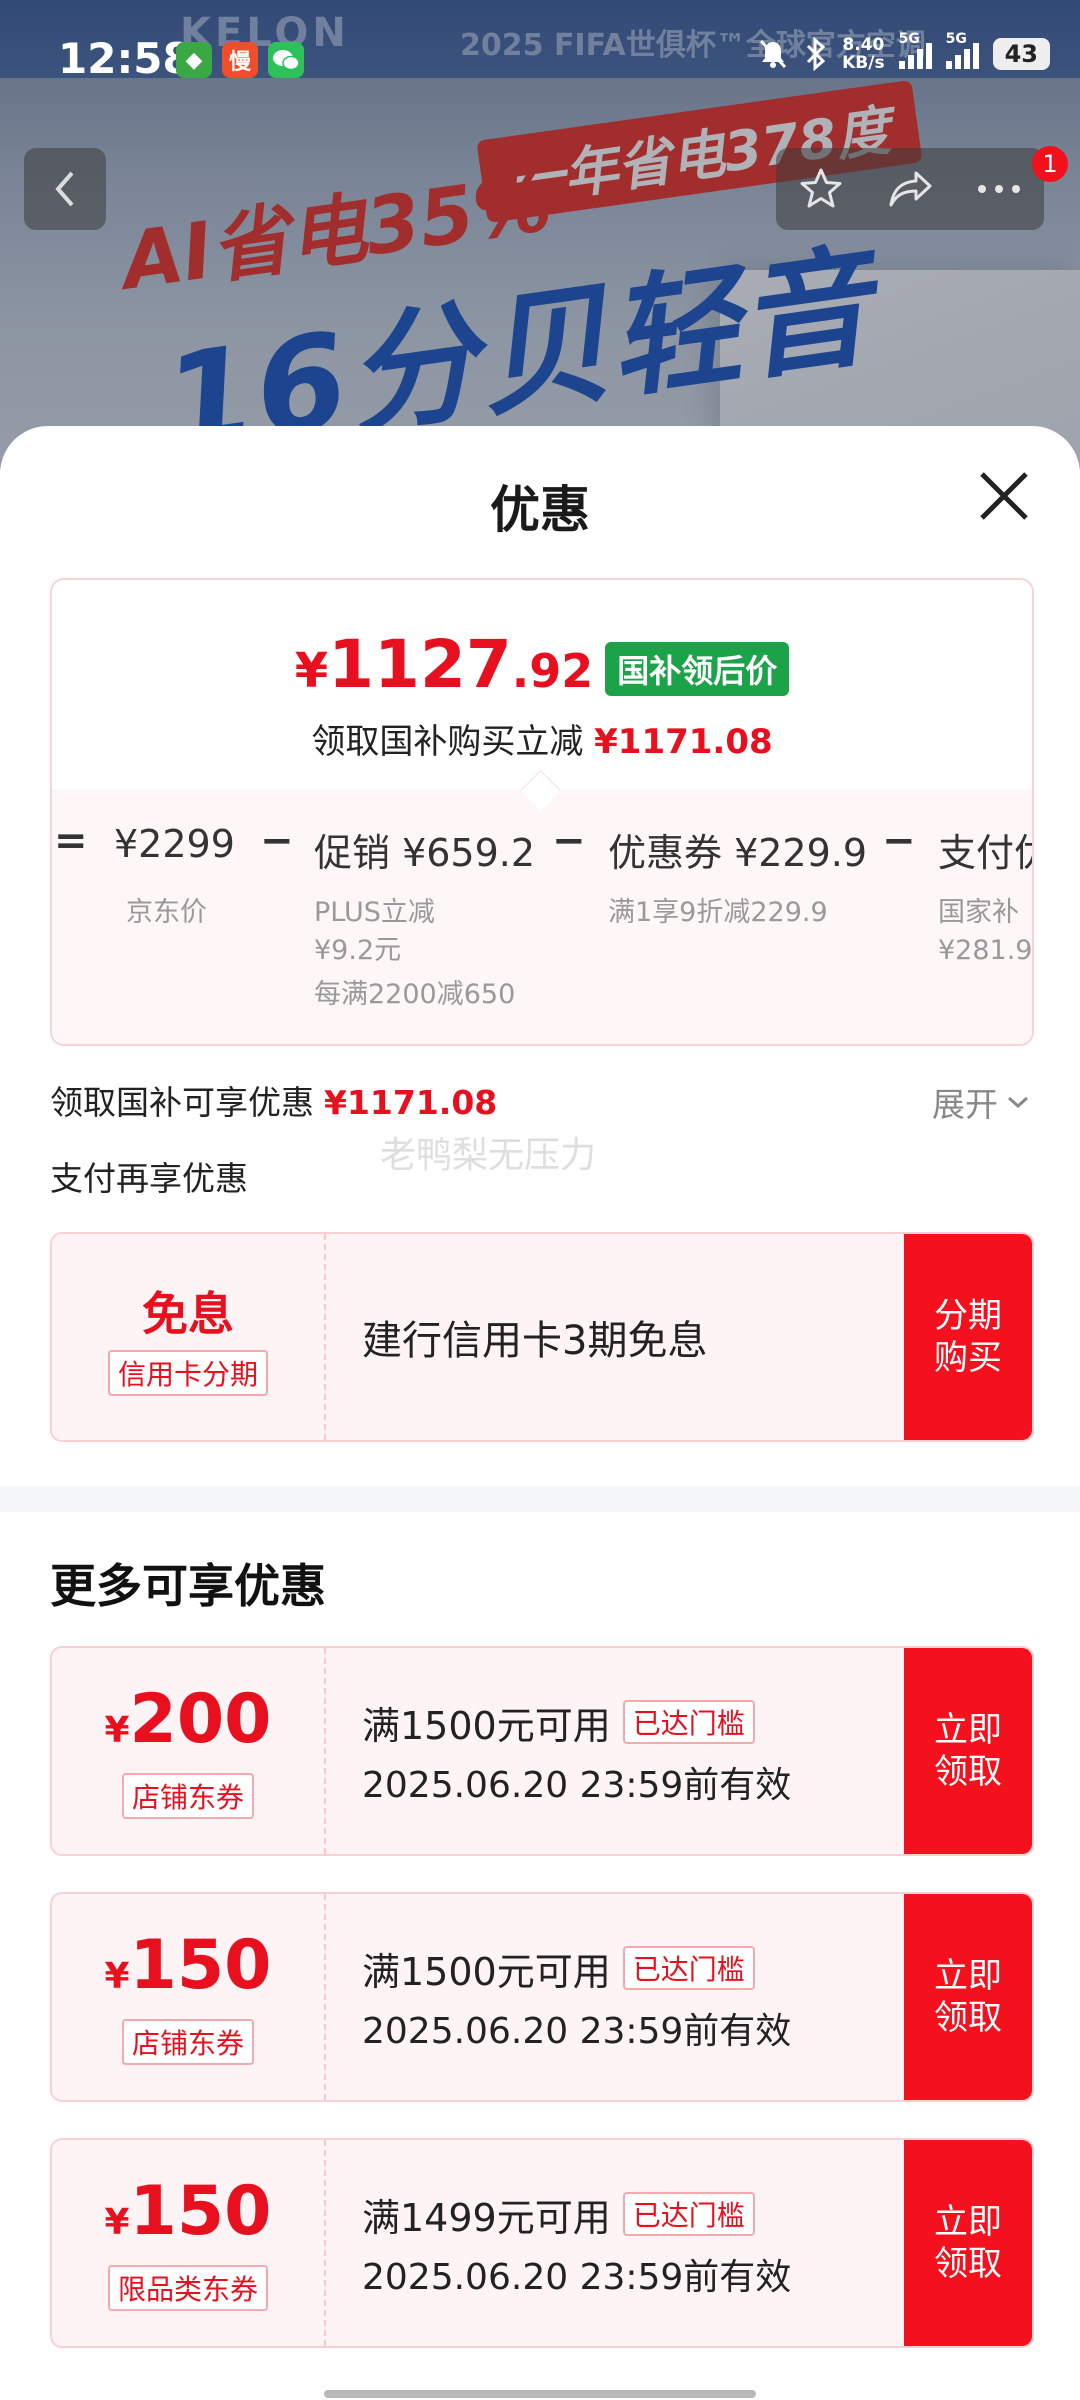 The height and width of the screenshot is (2400, 1080). I want to click on promo-detail-amount: ¥9.2元, so click(358, 950).